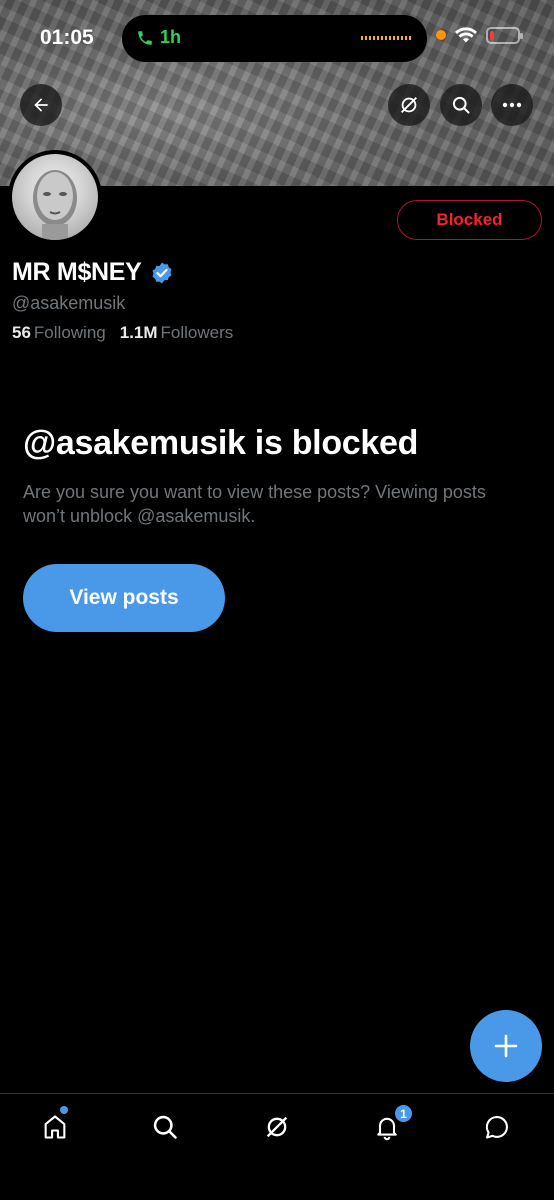 The height and width of the screenshot is (1200, 554). I want to click on more-button, so click(512, 105).